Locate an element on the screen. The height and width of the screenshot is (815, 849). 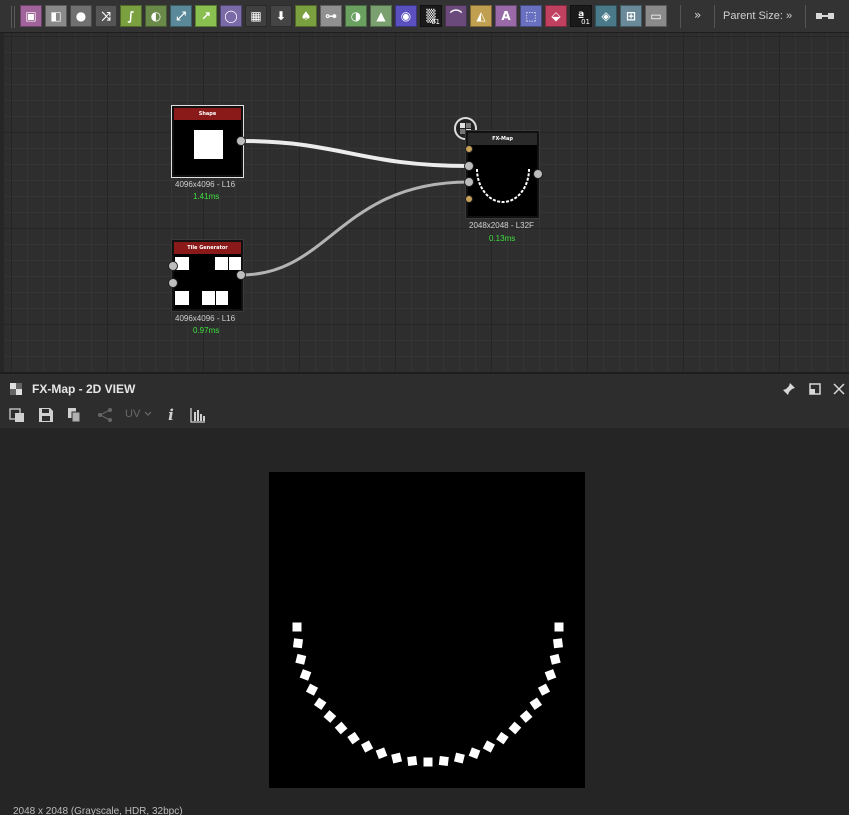
panel-title: FX-Map - 2D VIEW is located at coordinates (84, 389).